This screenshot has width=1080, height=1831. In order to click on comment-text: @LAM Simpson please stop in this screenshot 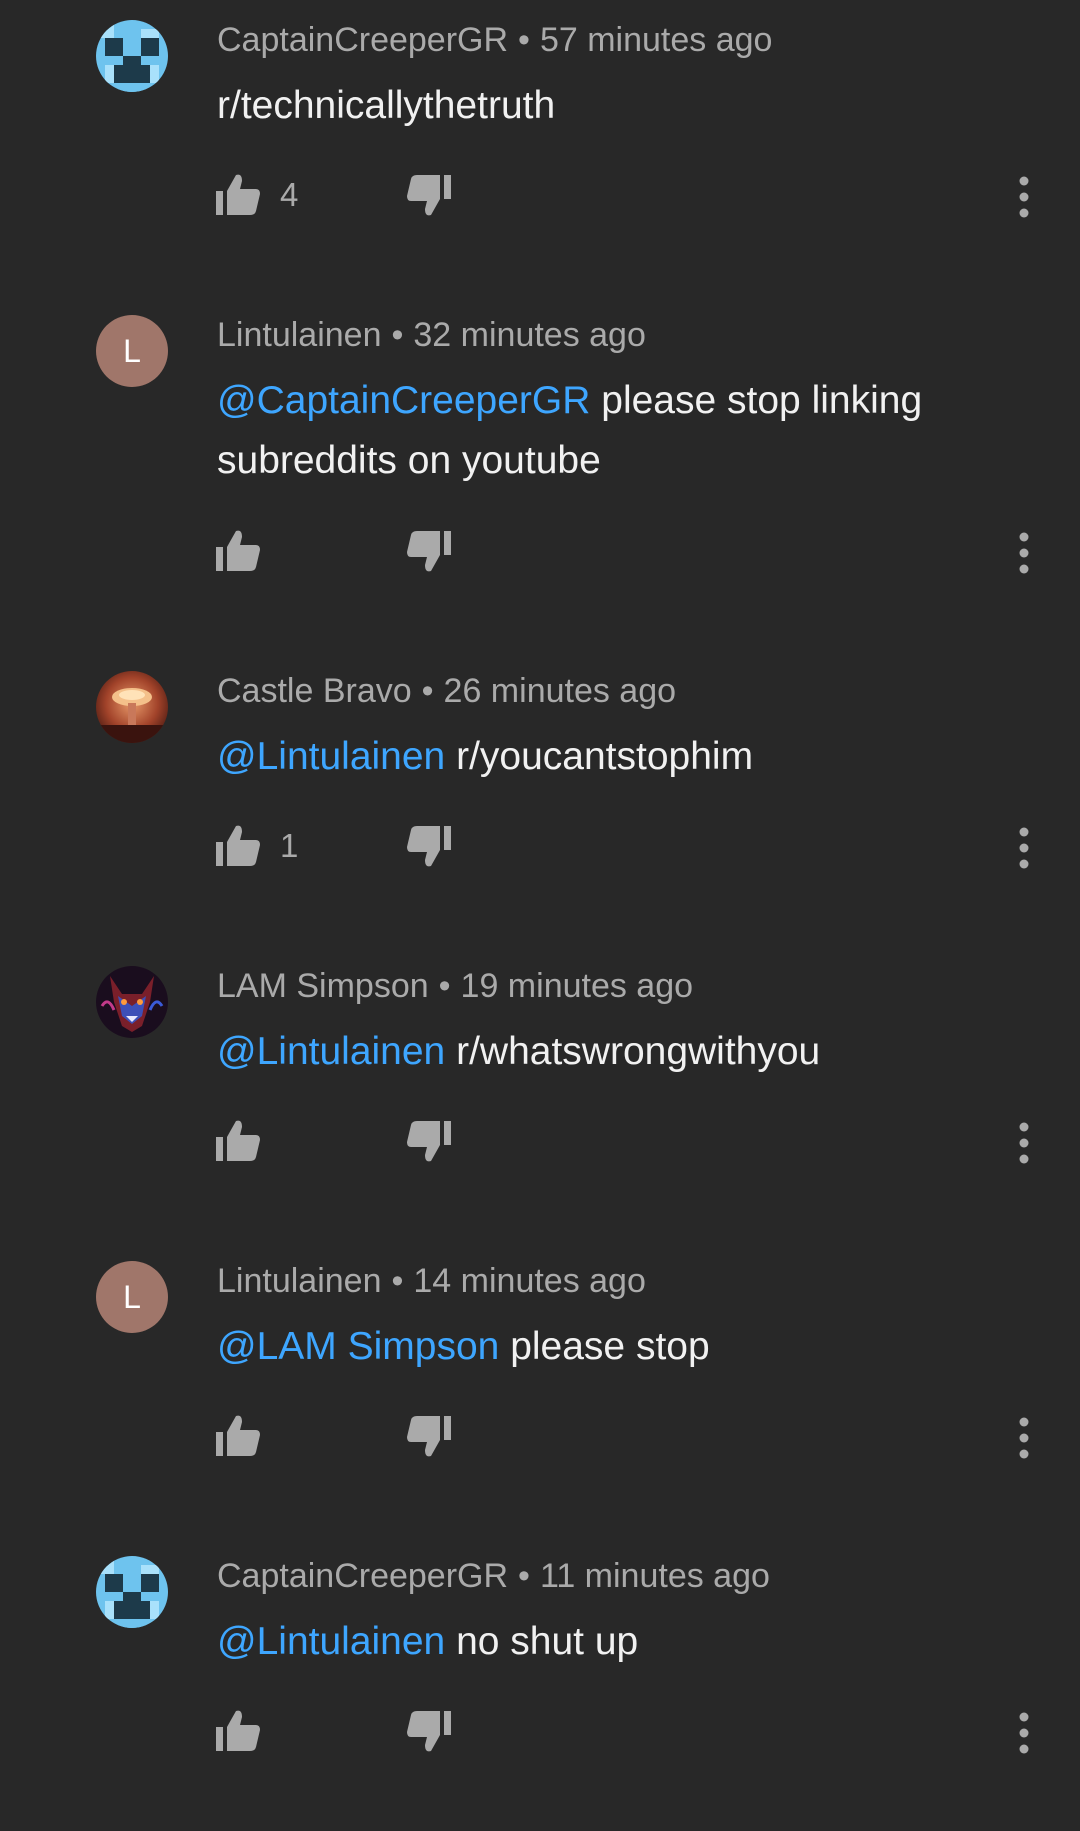, I will do `click(617, 1347)`.